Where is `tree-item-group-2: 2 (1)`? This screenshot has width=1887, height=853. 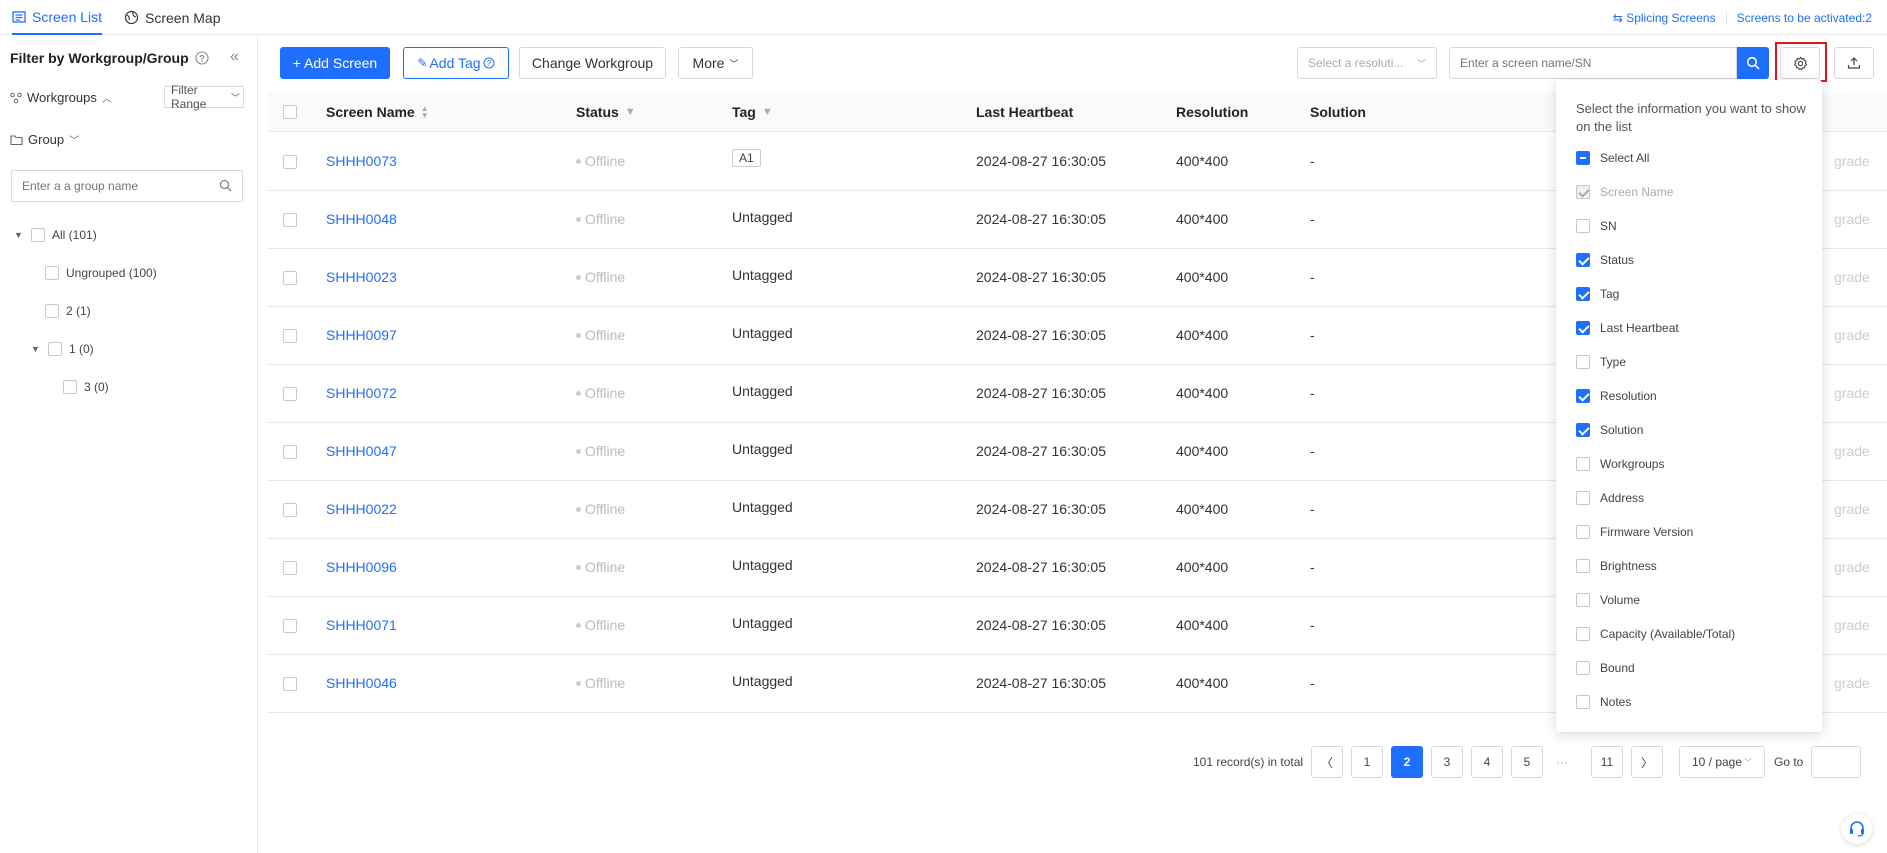 tree-item-group-2: 2 (1) is located at coordinates (68, 311).